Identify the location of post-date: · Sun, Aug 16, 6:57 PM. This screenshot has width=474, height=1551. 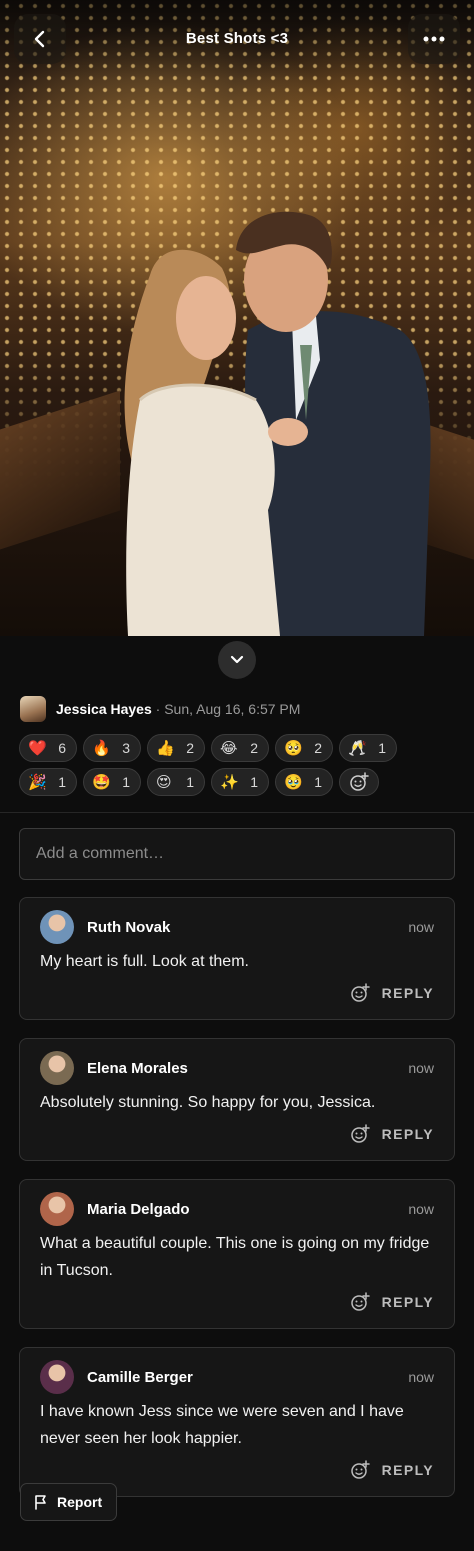
(228, 709).